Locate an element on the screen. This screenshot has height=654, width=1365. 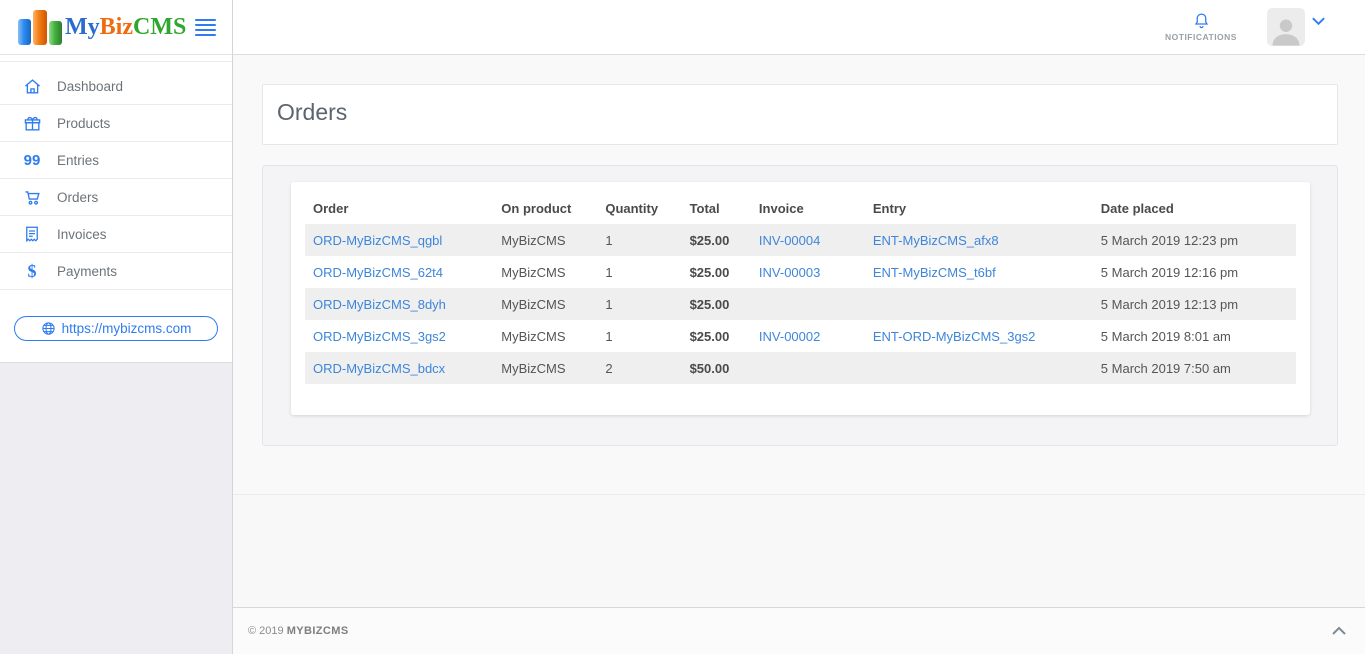
invoice-link: INV-00003 is located at coordinates (789, 272).